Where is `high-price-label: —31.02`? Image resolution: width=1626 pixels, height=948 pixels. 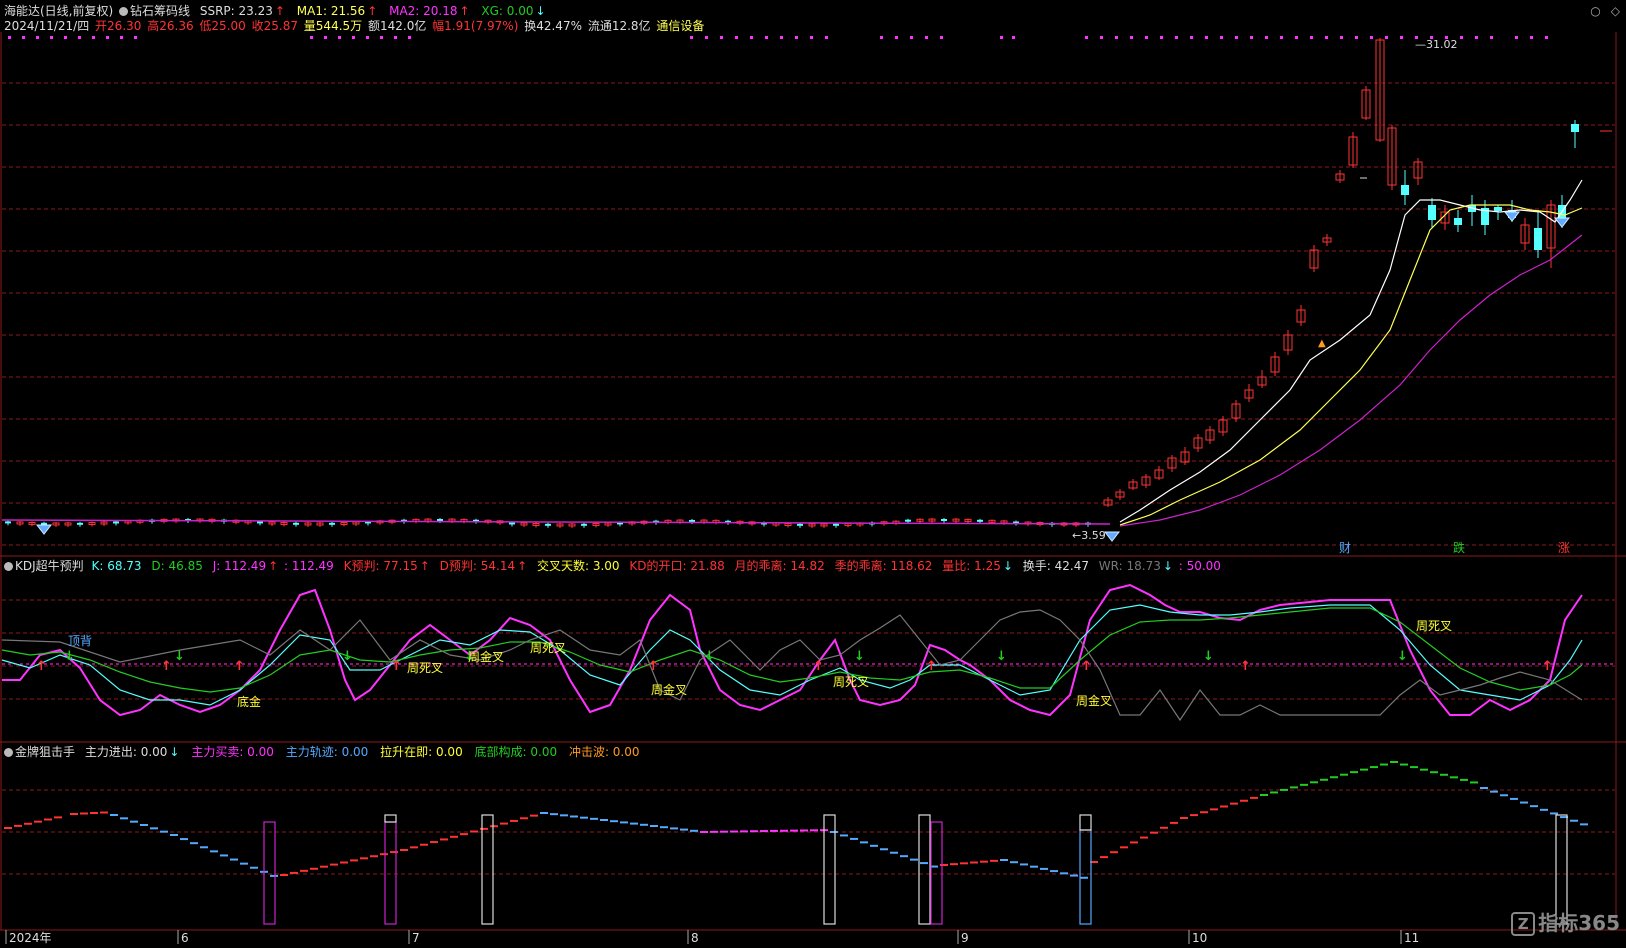
high-price-label: —31.02 is located at coordinates (1436, 44).